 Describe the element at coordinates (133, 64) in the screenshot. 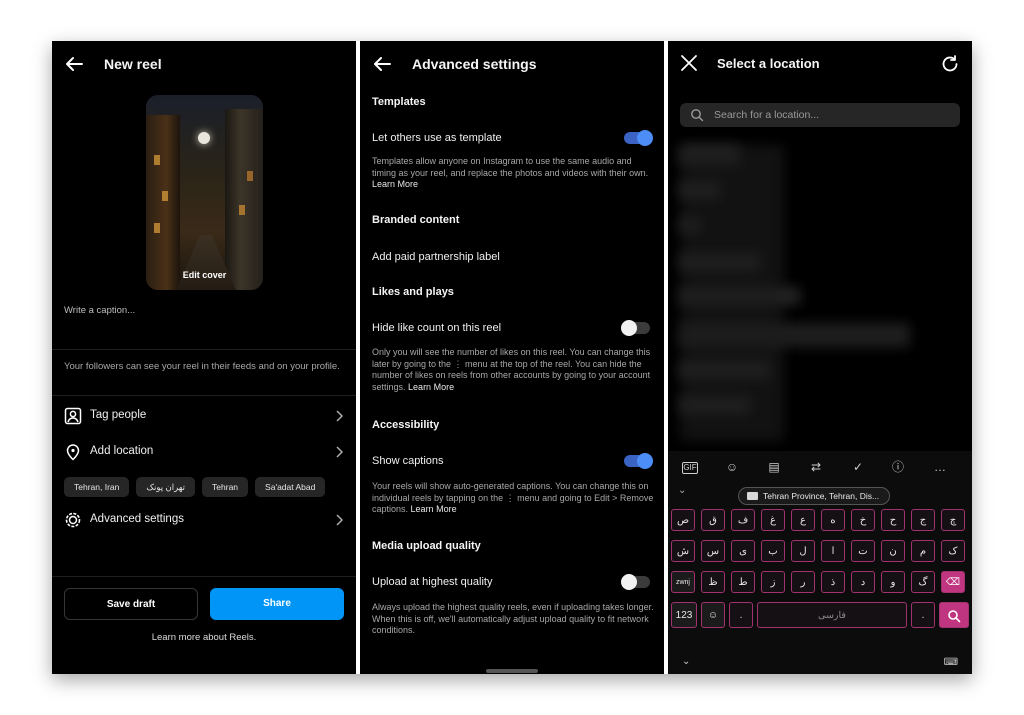

I see `page-title: New reel` at that location.